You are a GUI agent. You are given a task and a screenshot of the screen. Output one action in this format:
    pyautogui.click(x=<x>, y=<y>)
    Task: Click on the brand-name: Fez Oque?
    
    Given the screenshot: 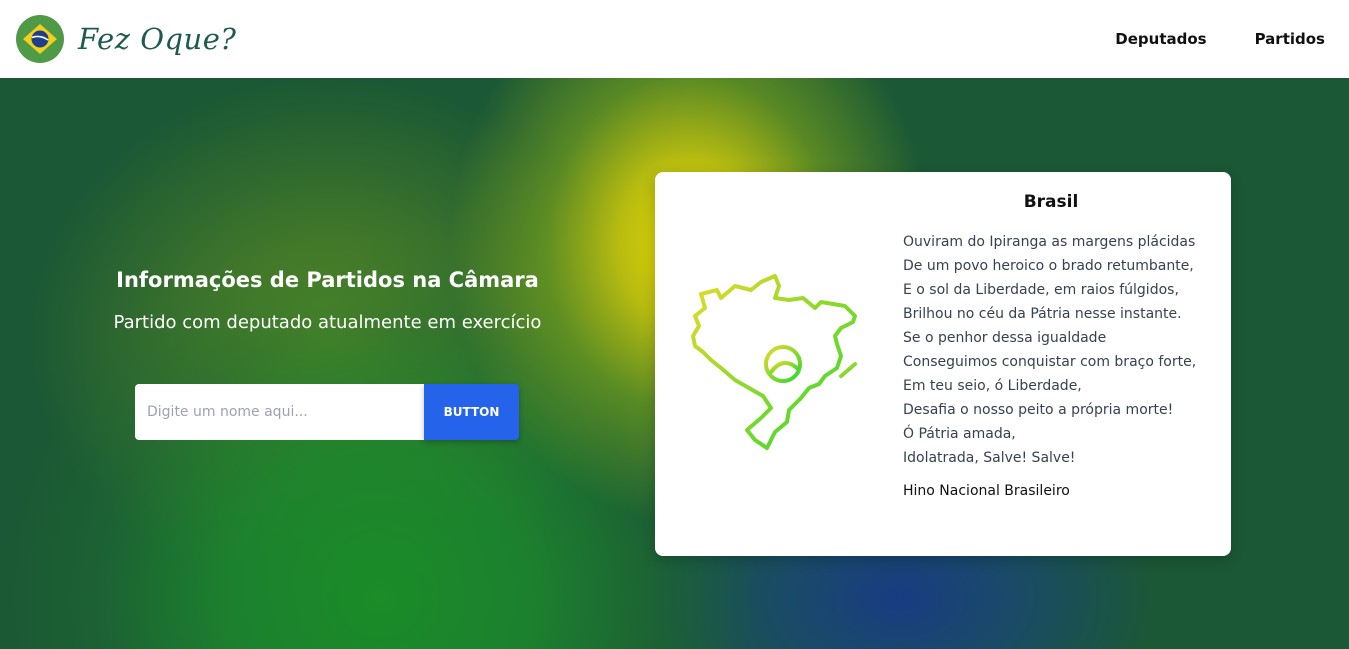 What is the action you would take?
    pyautogui.click(x=157, y=39)
    